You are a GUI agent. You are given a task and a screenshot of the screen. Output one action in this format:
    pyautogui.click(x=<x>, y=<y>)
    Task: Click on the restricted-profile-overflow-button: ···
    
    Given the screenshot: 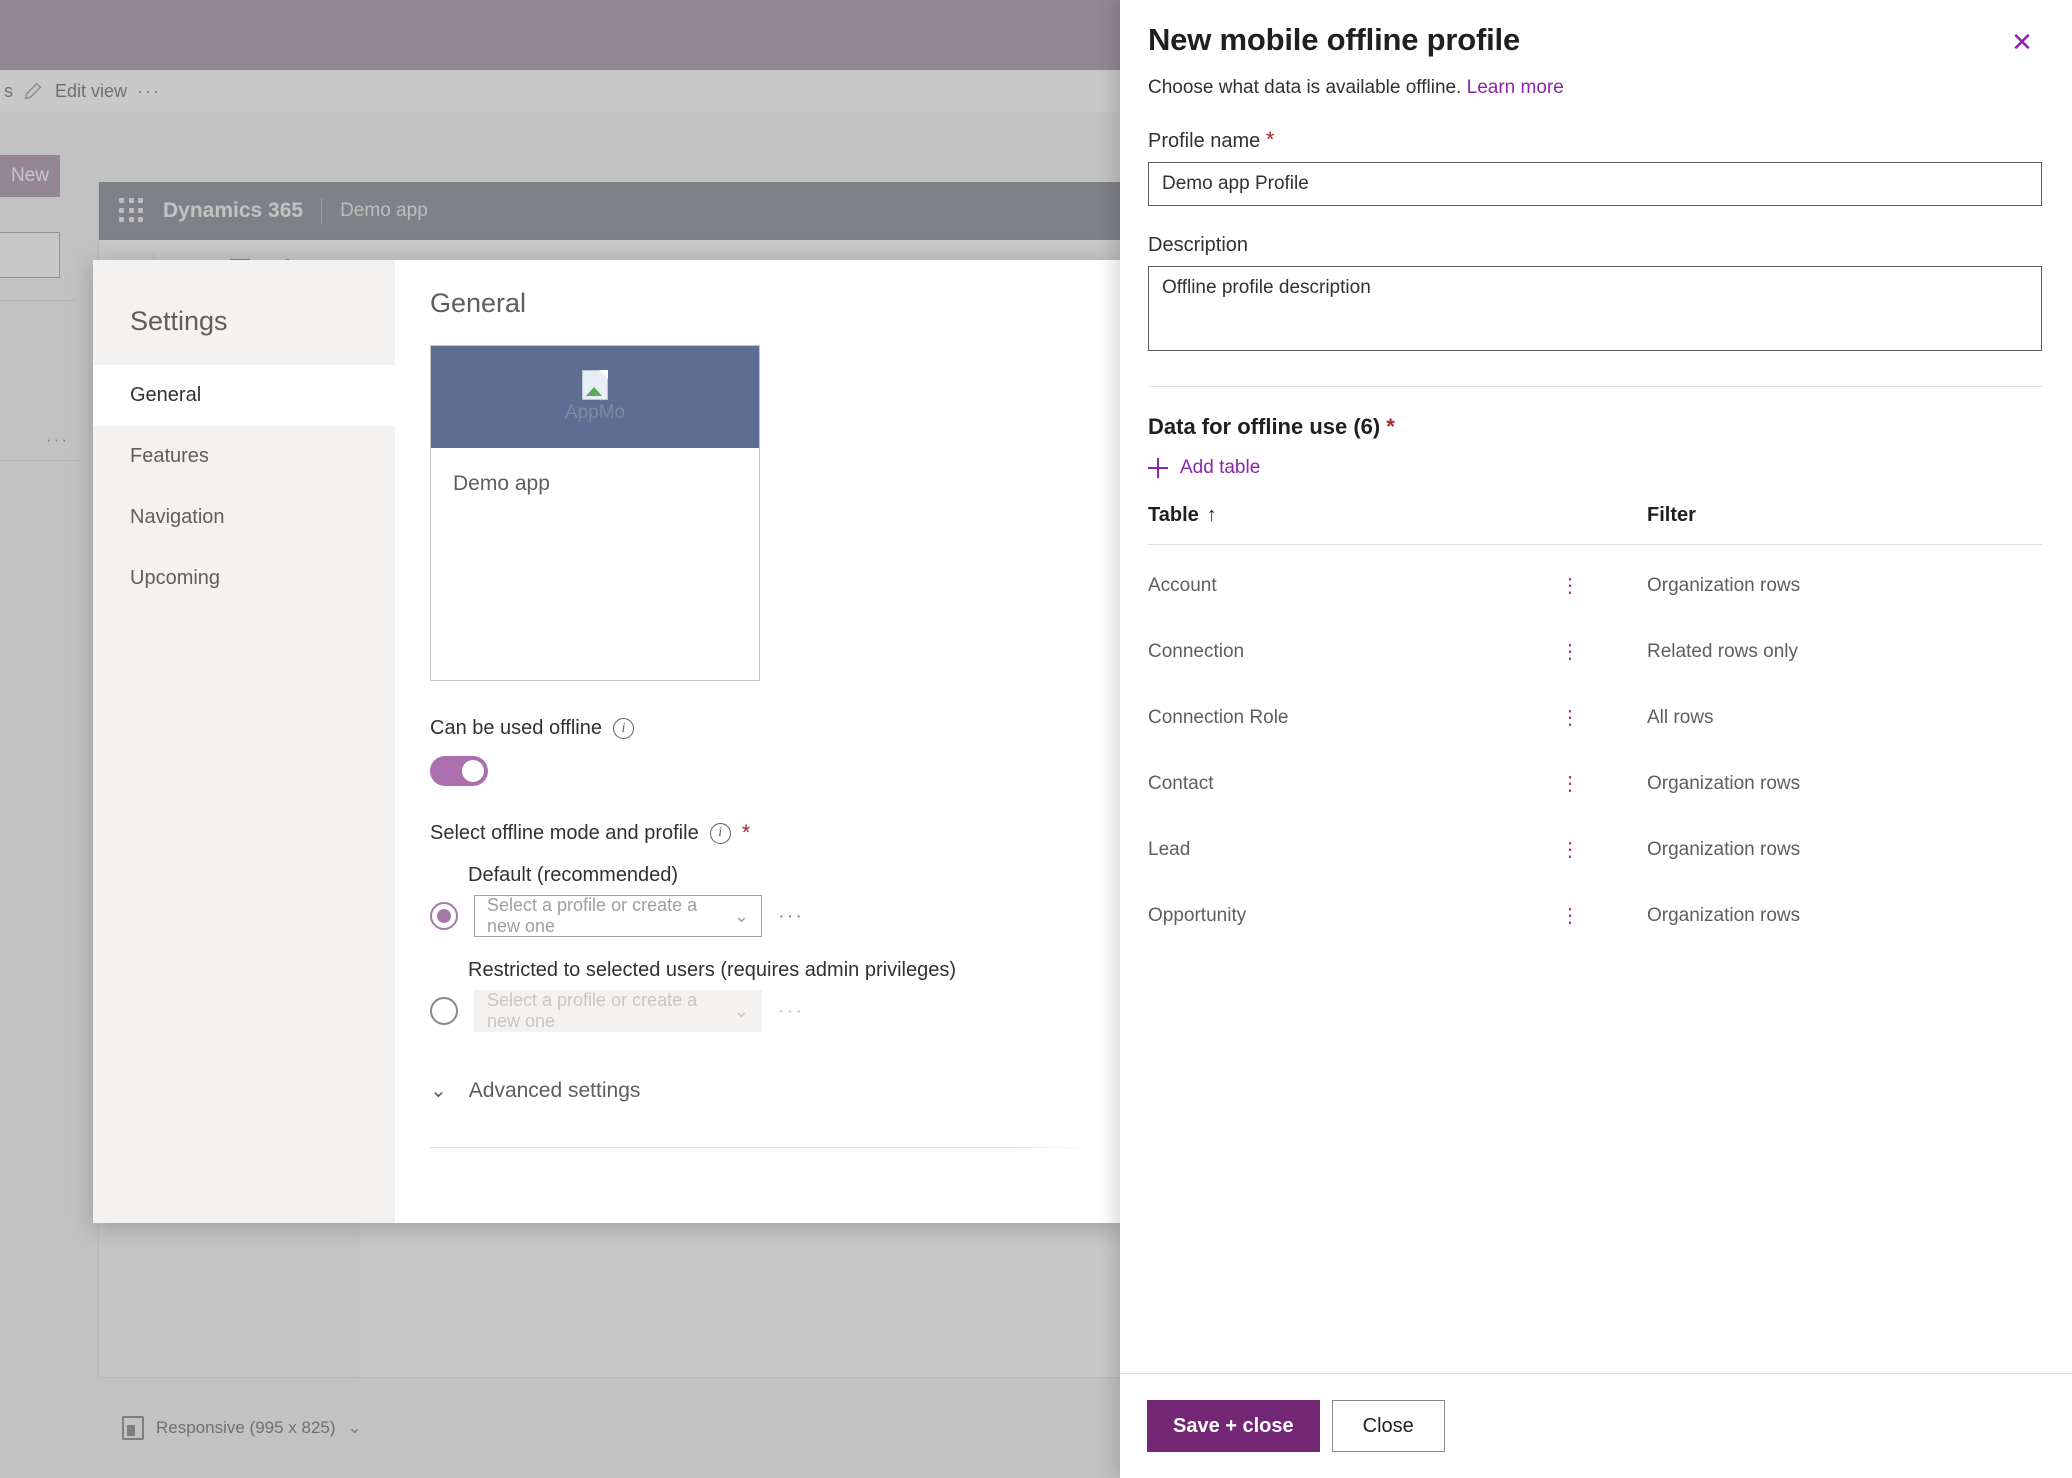 What is the action you would take?
    pyautogui.click(x=791, y=1010)
    